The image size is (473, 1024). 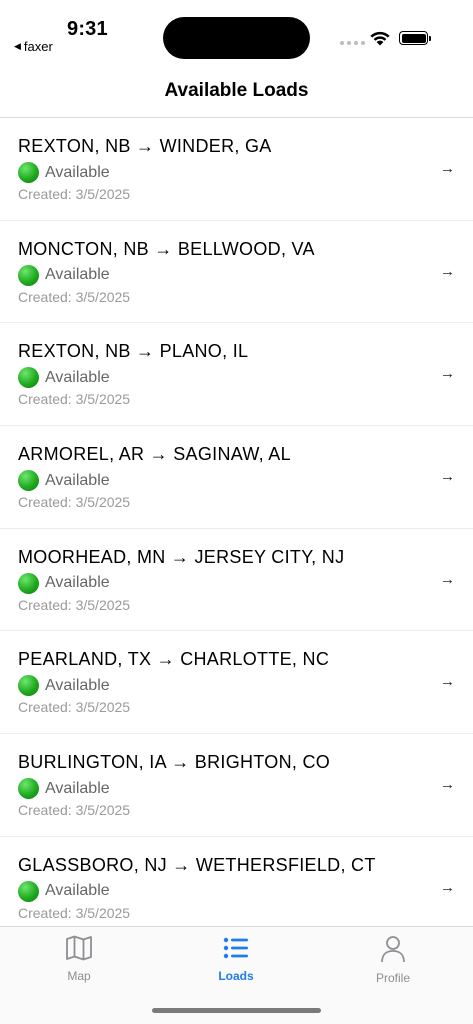 What do you see at coordinates (38, 46) in the screenshot?
I see `back-app-label: faxer` at bounding box center [38, 46].